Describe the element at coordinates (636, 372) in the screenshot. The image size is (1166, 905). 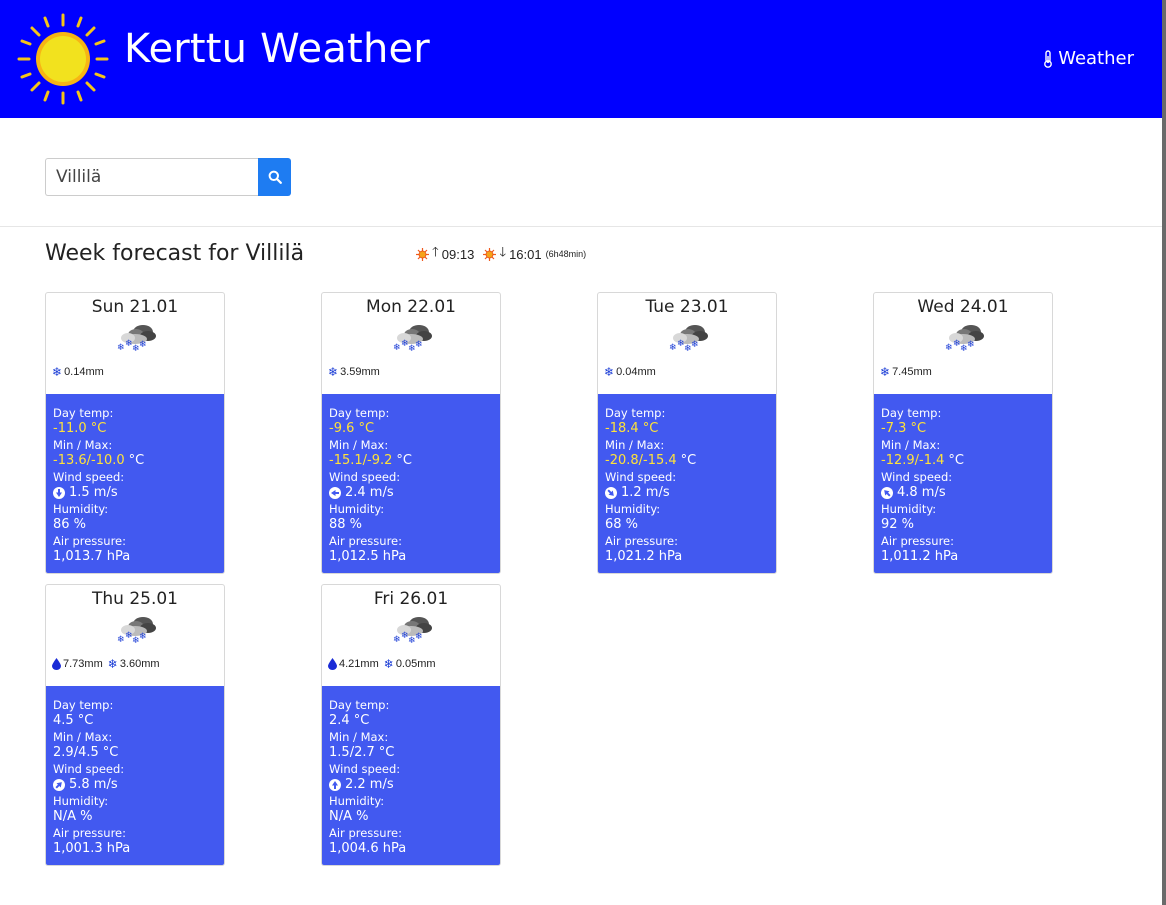
I see `snow-value: 0.04mm` at that location.